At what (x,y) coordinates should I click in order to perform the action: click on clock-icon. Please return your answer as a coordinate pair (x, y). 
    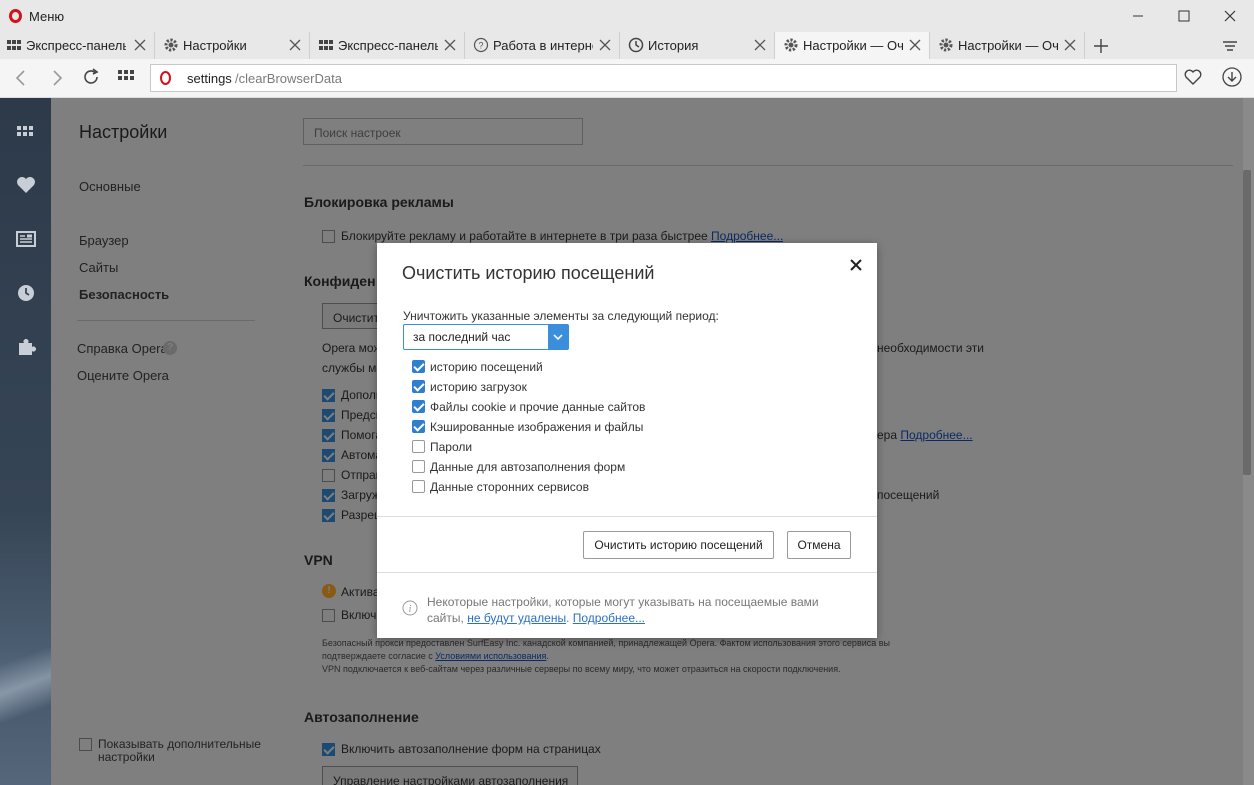
    Looking at the image, I should click on (636, 45).